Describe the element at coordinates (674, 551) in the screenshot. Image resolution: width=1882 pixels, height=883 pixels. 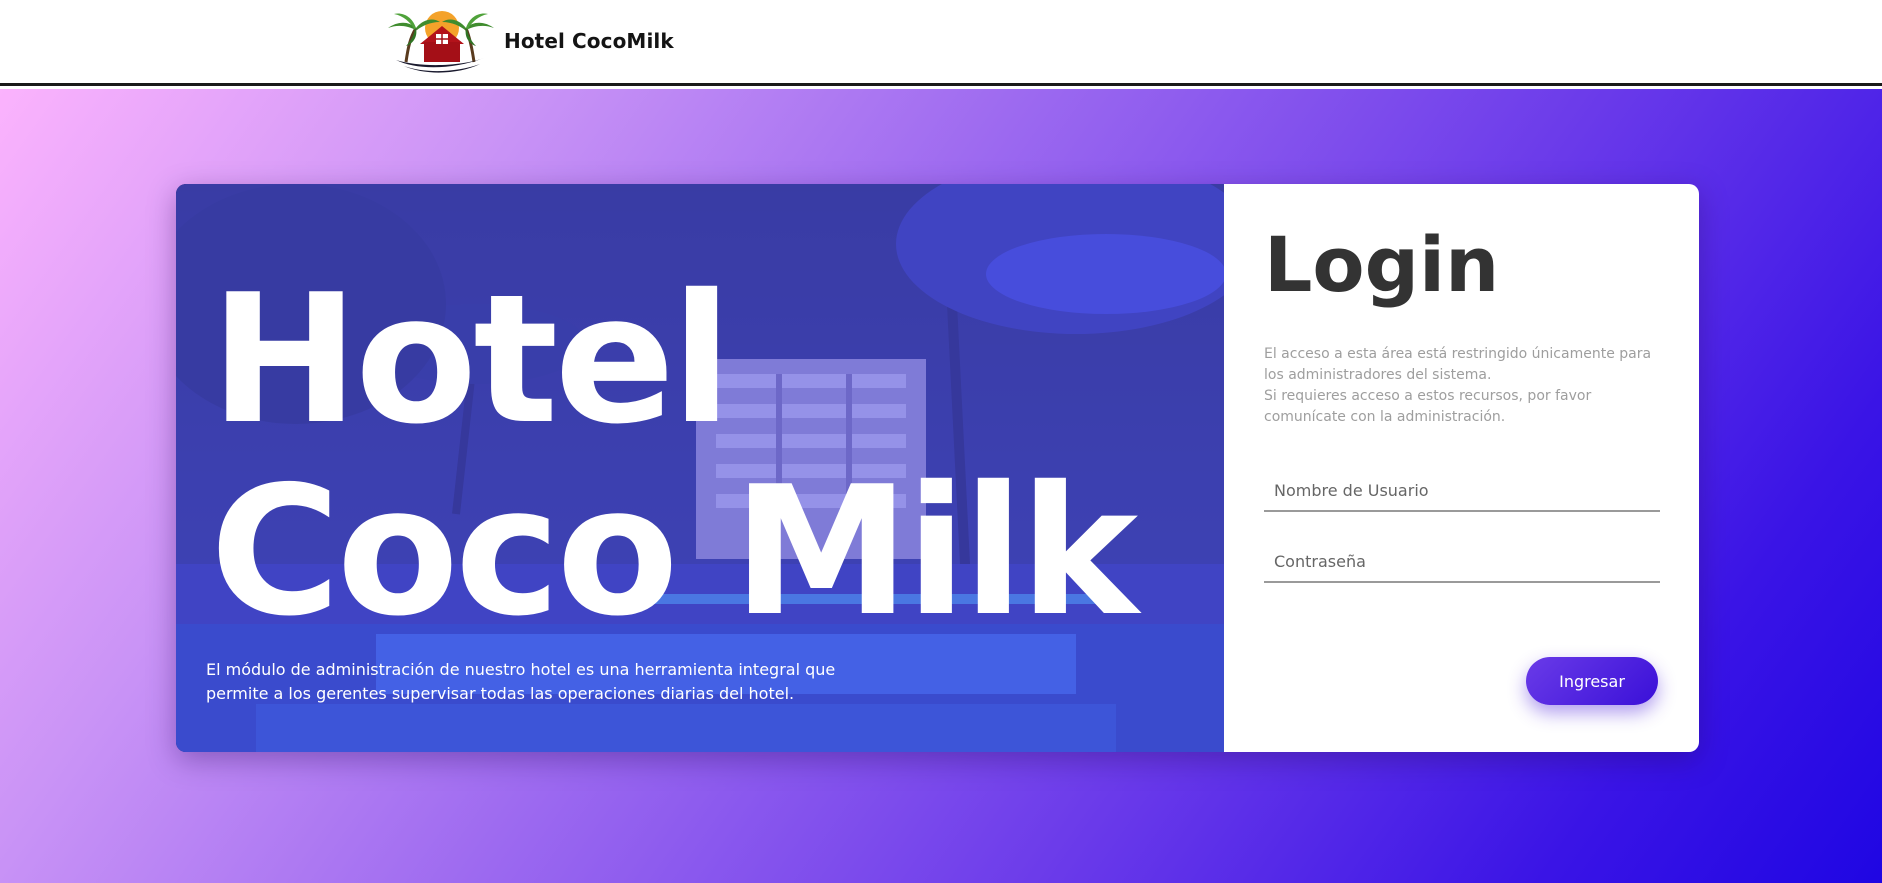
I see `hero-title-line2: Coco Milk` at that location.